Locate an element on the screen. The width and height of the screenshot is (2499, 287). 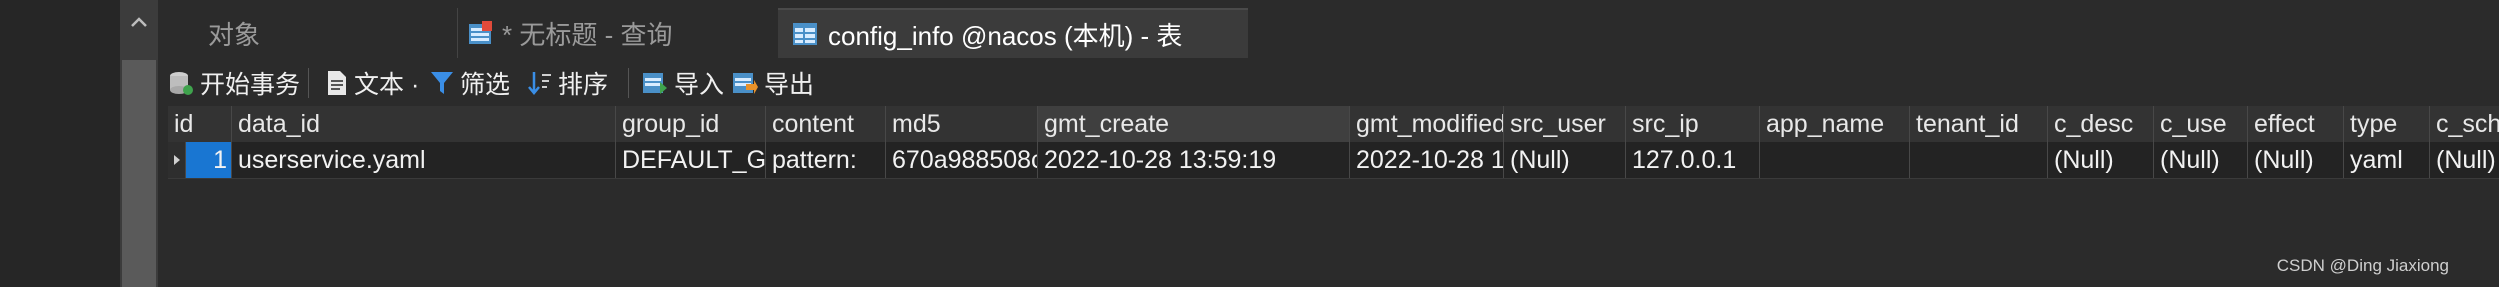
sort-label: 排序 is located at coordinates (583, 85).